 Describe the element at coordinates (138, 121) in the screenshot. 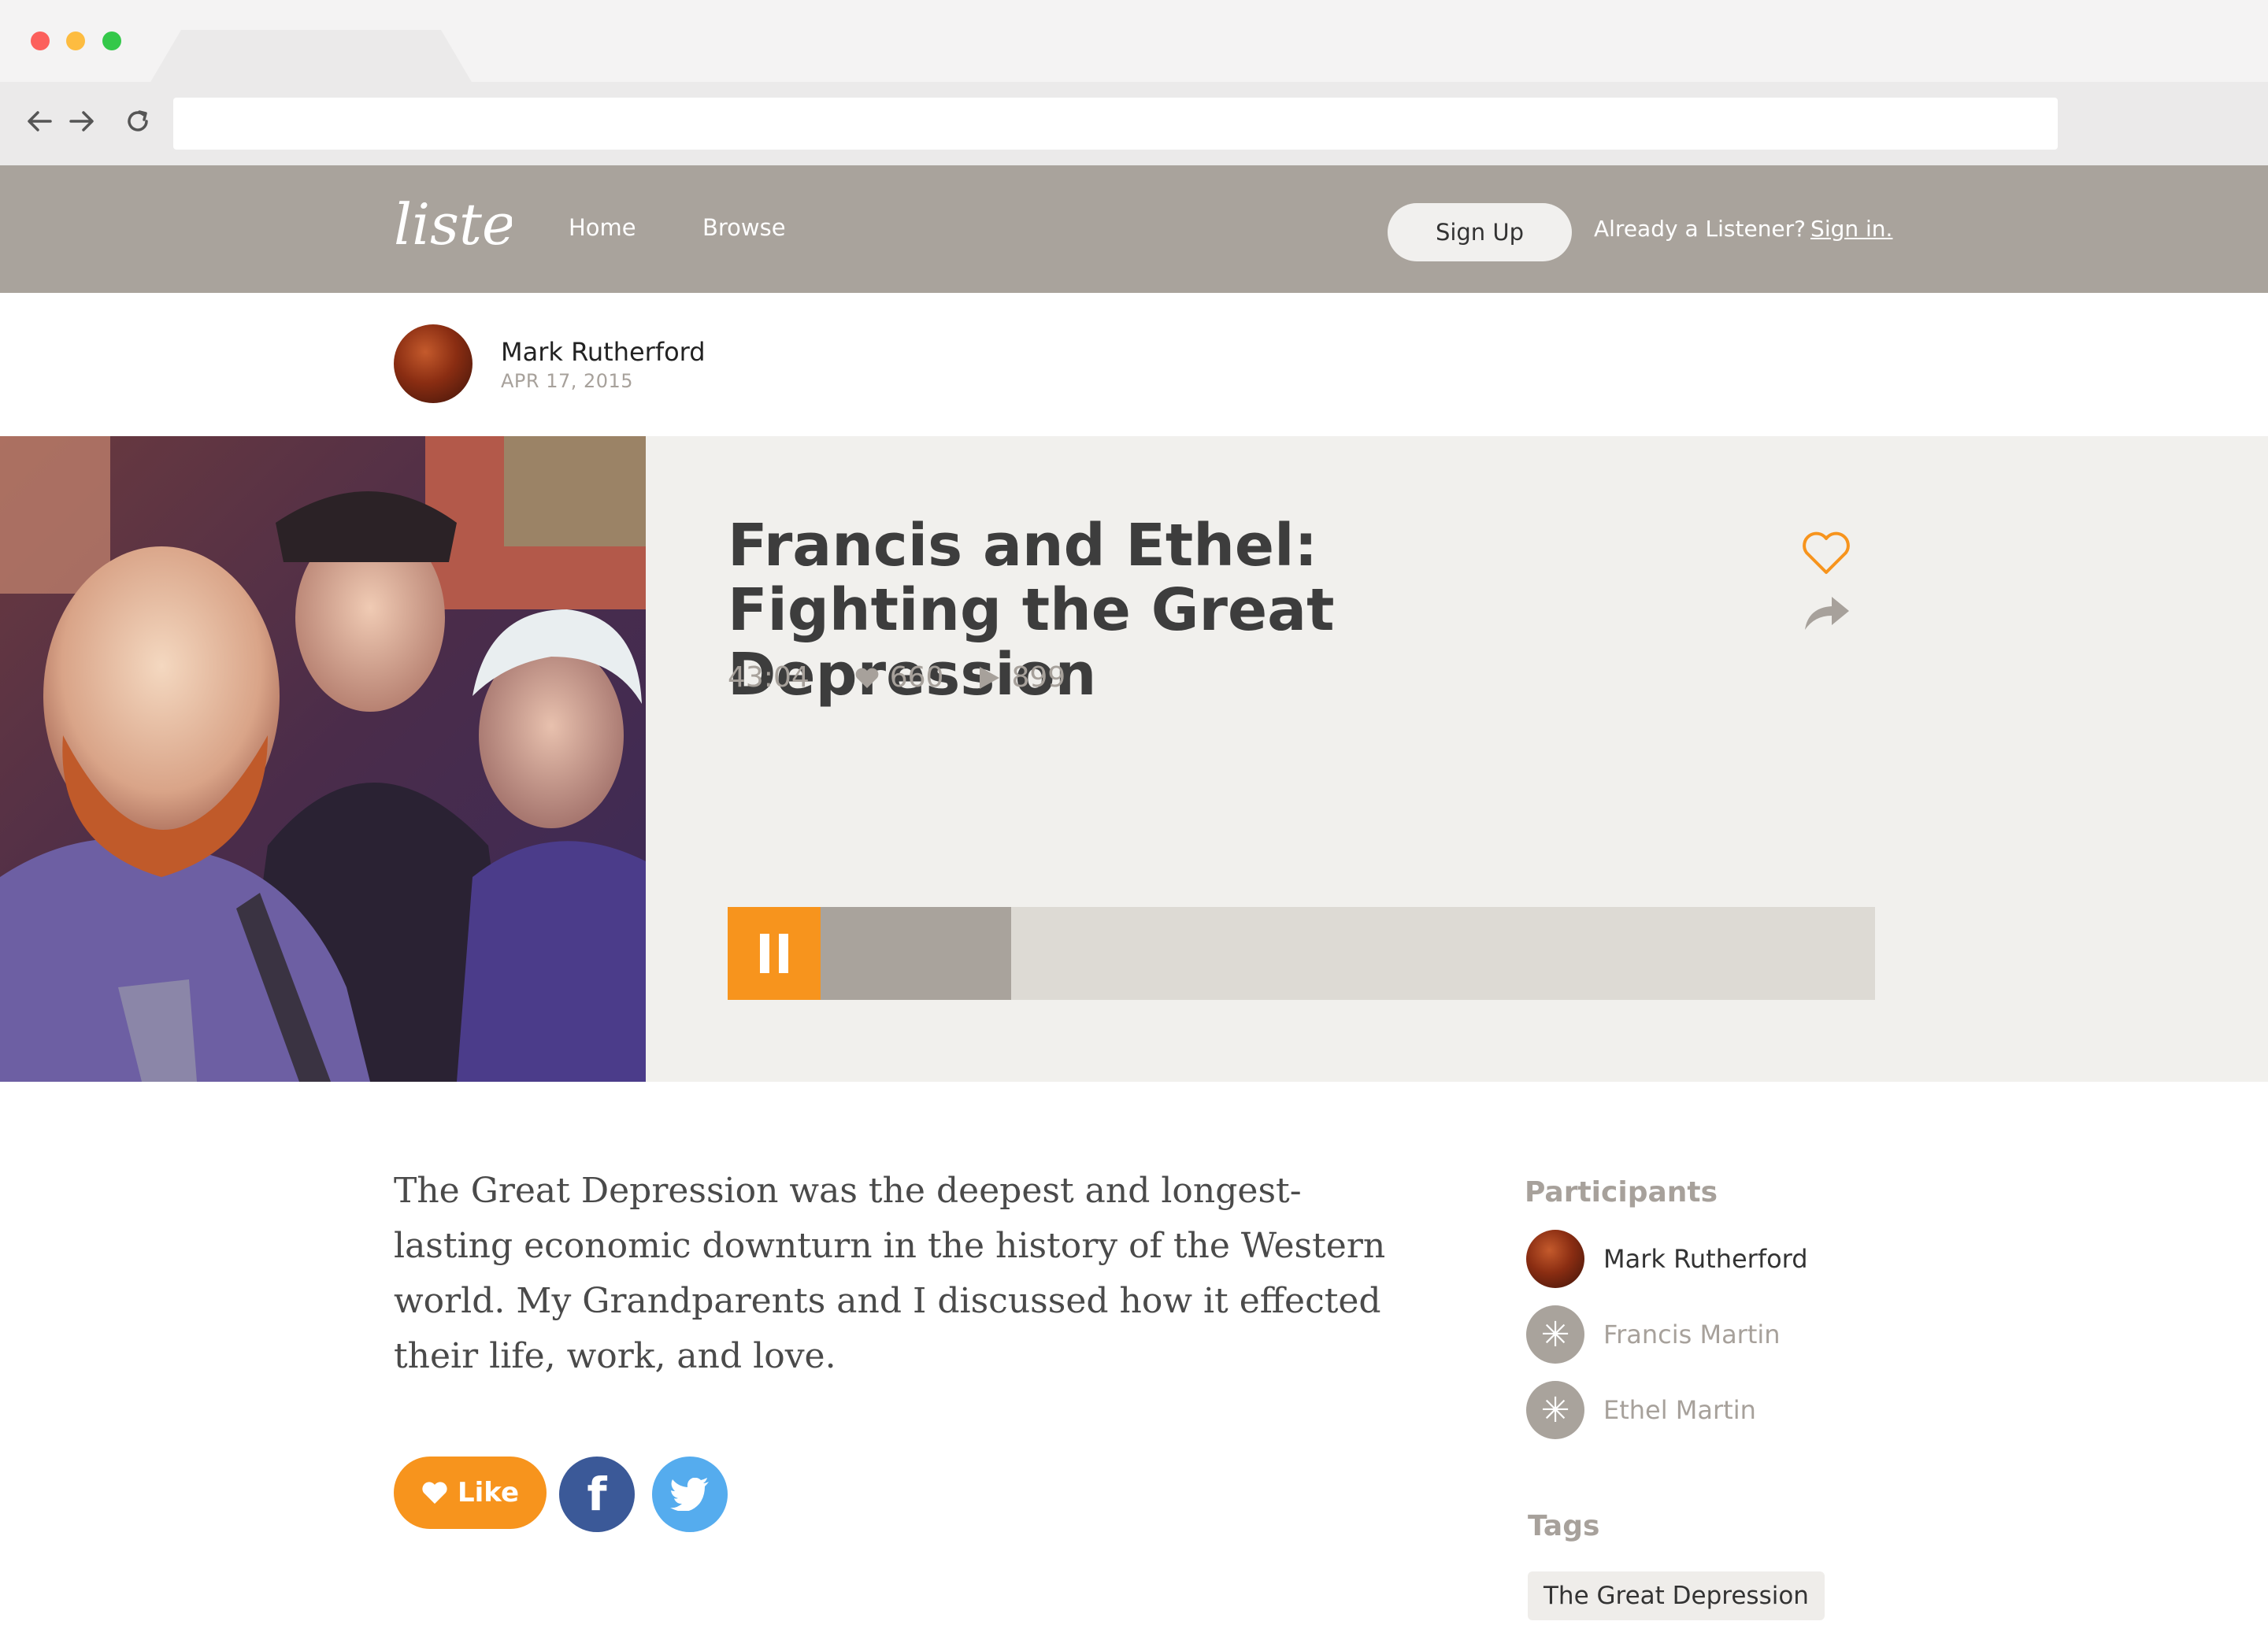

I see `reload-icon` at that location.